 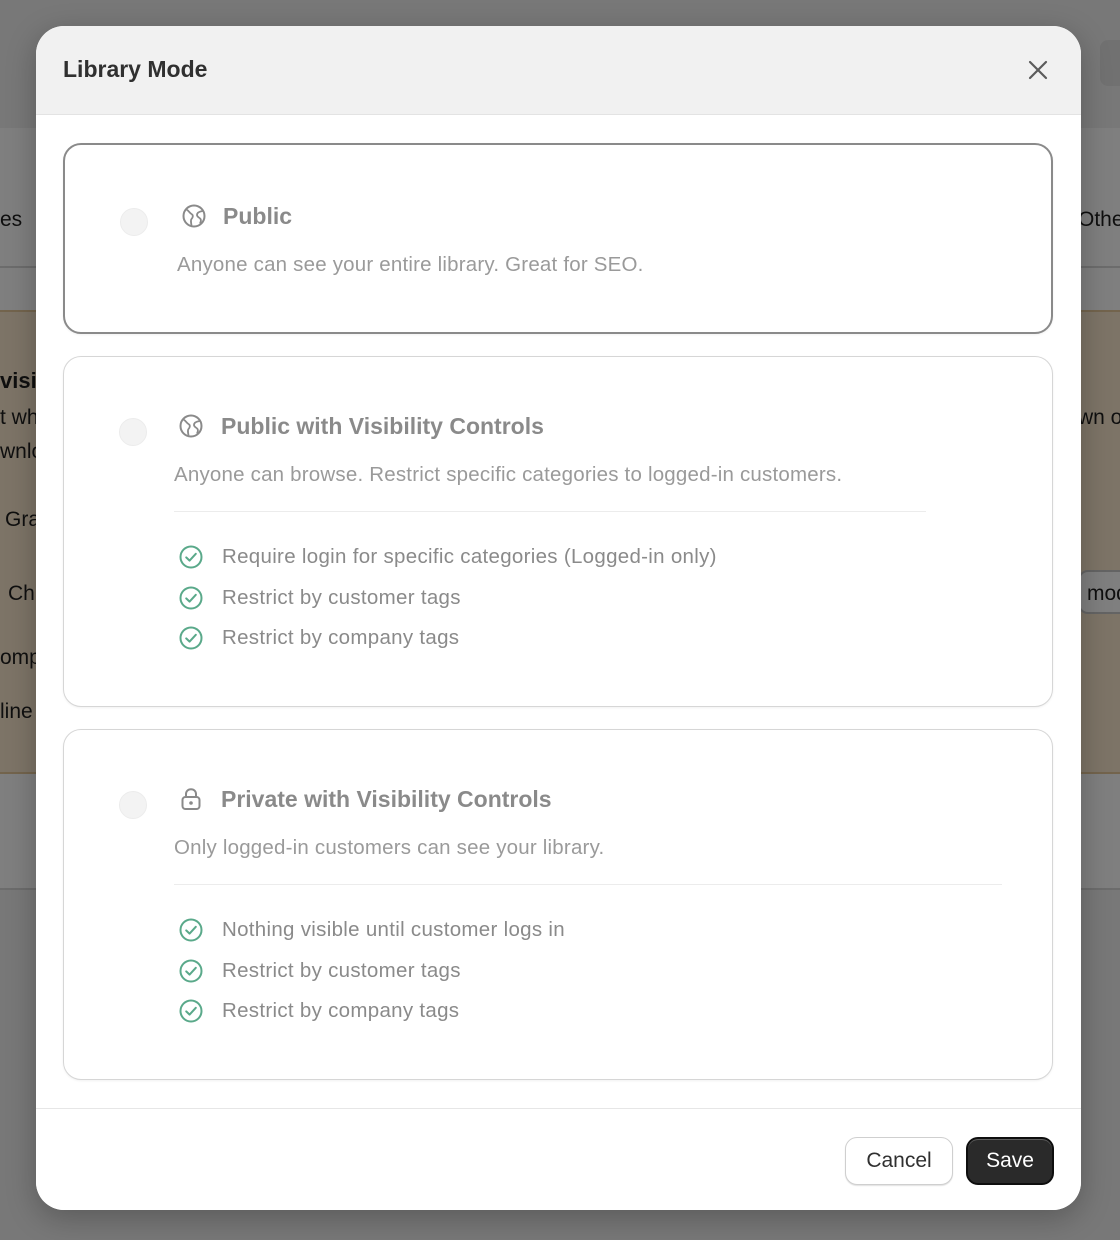 What do you see at coordinates (386, 799) in the screenshot?
I see `option-title: Private with Visibility Controls` at bounding box center [386, 799].